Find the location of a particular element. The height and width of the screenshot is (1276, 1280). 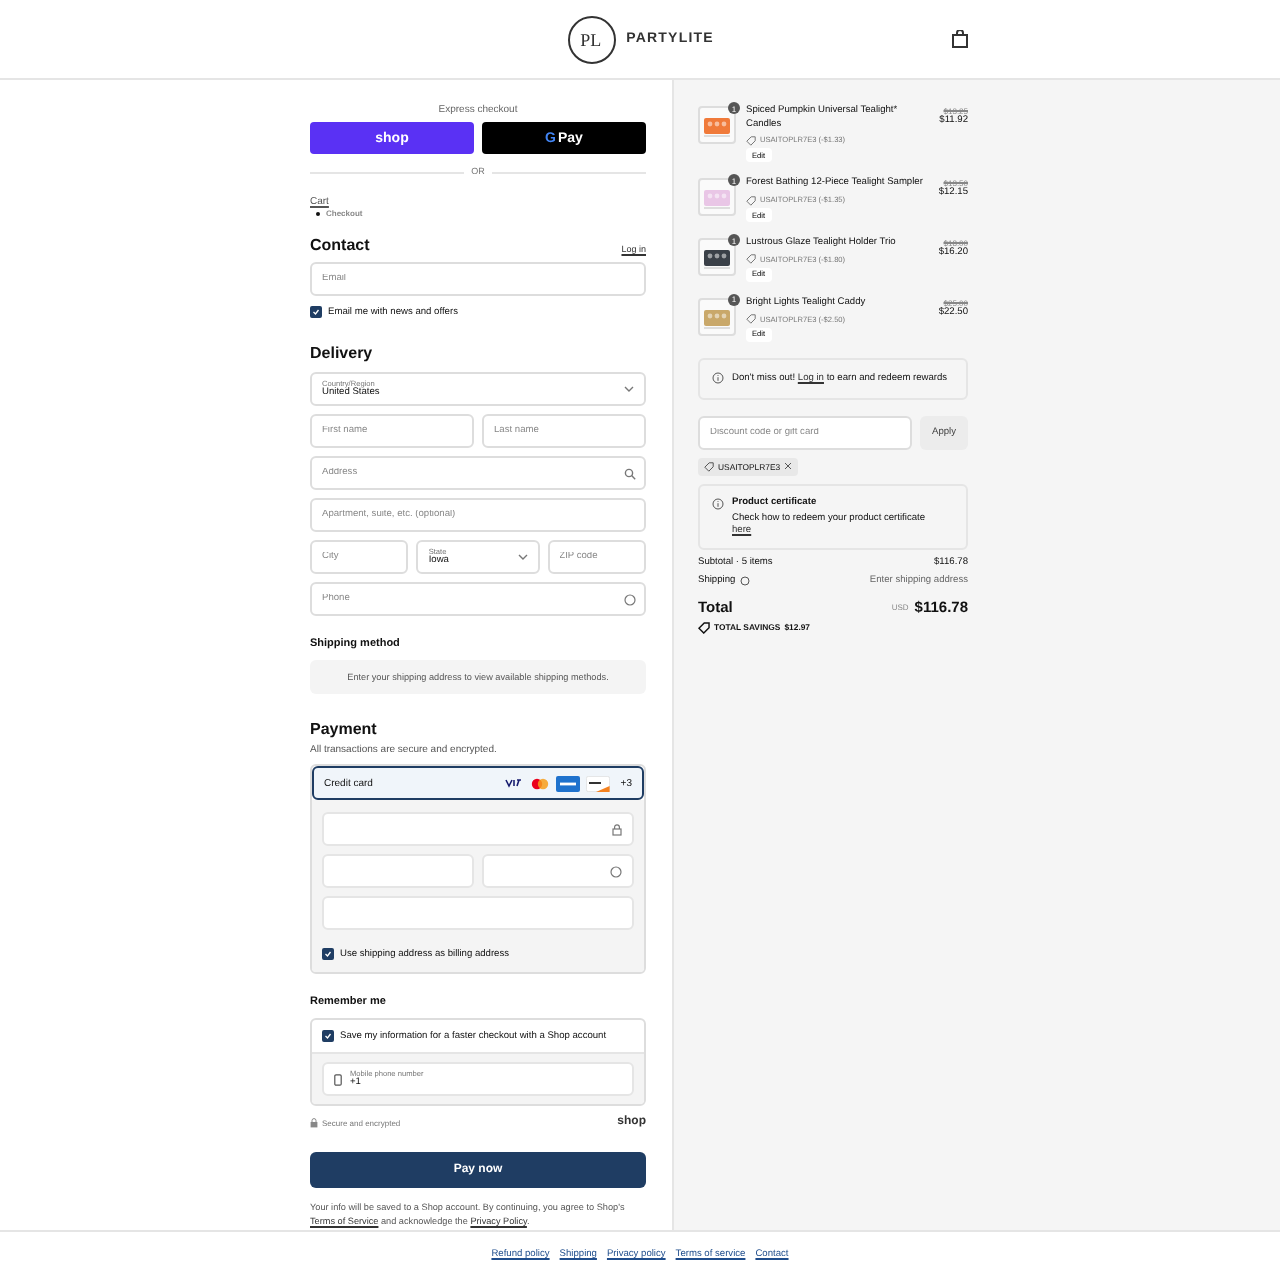

close-icon is located at coordinates (788, 466).